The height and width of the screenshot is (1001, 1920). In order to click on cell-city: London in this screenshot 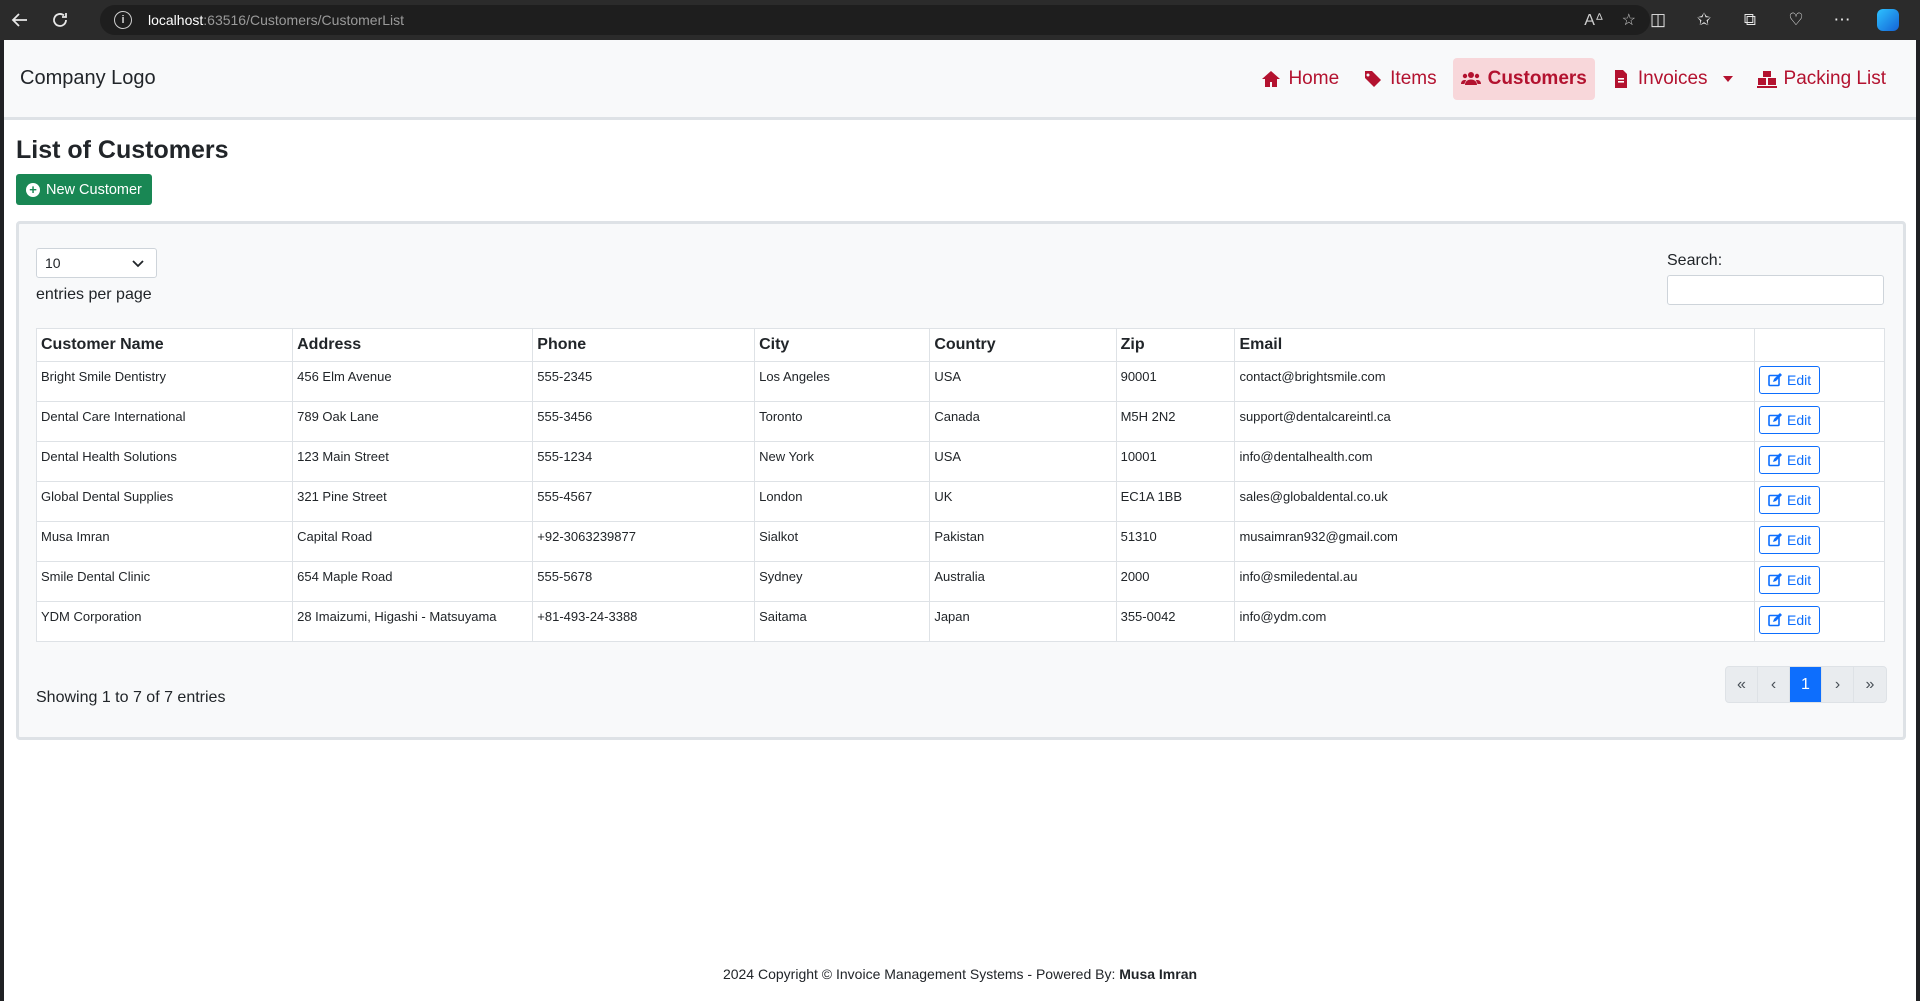, I will do `click(842, 501)`.